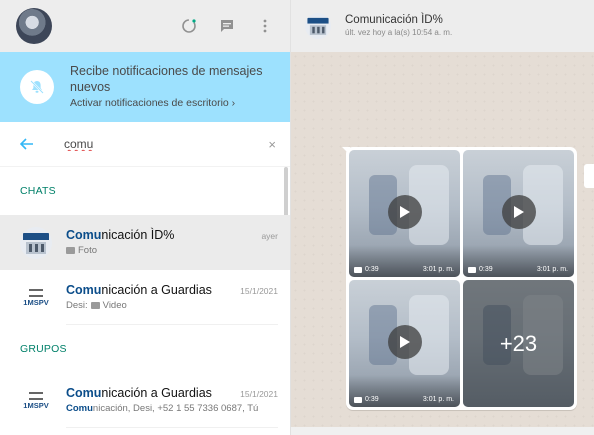 This screenshot has width=594, height=435. I want to click on chat-preview: Desi: Video, so click(96, 305).